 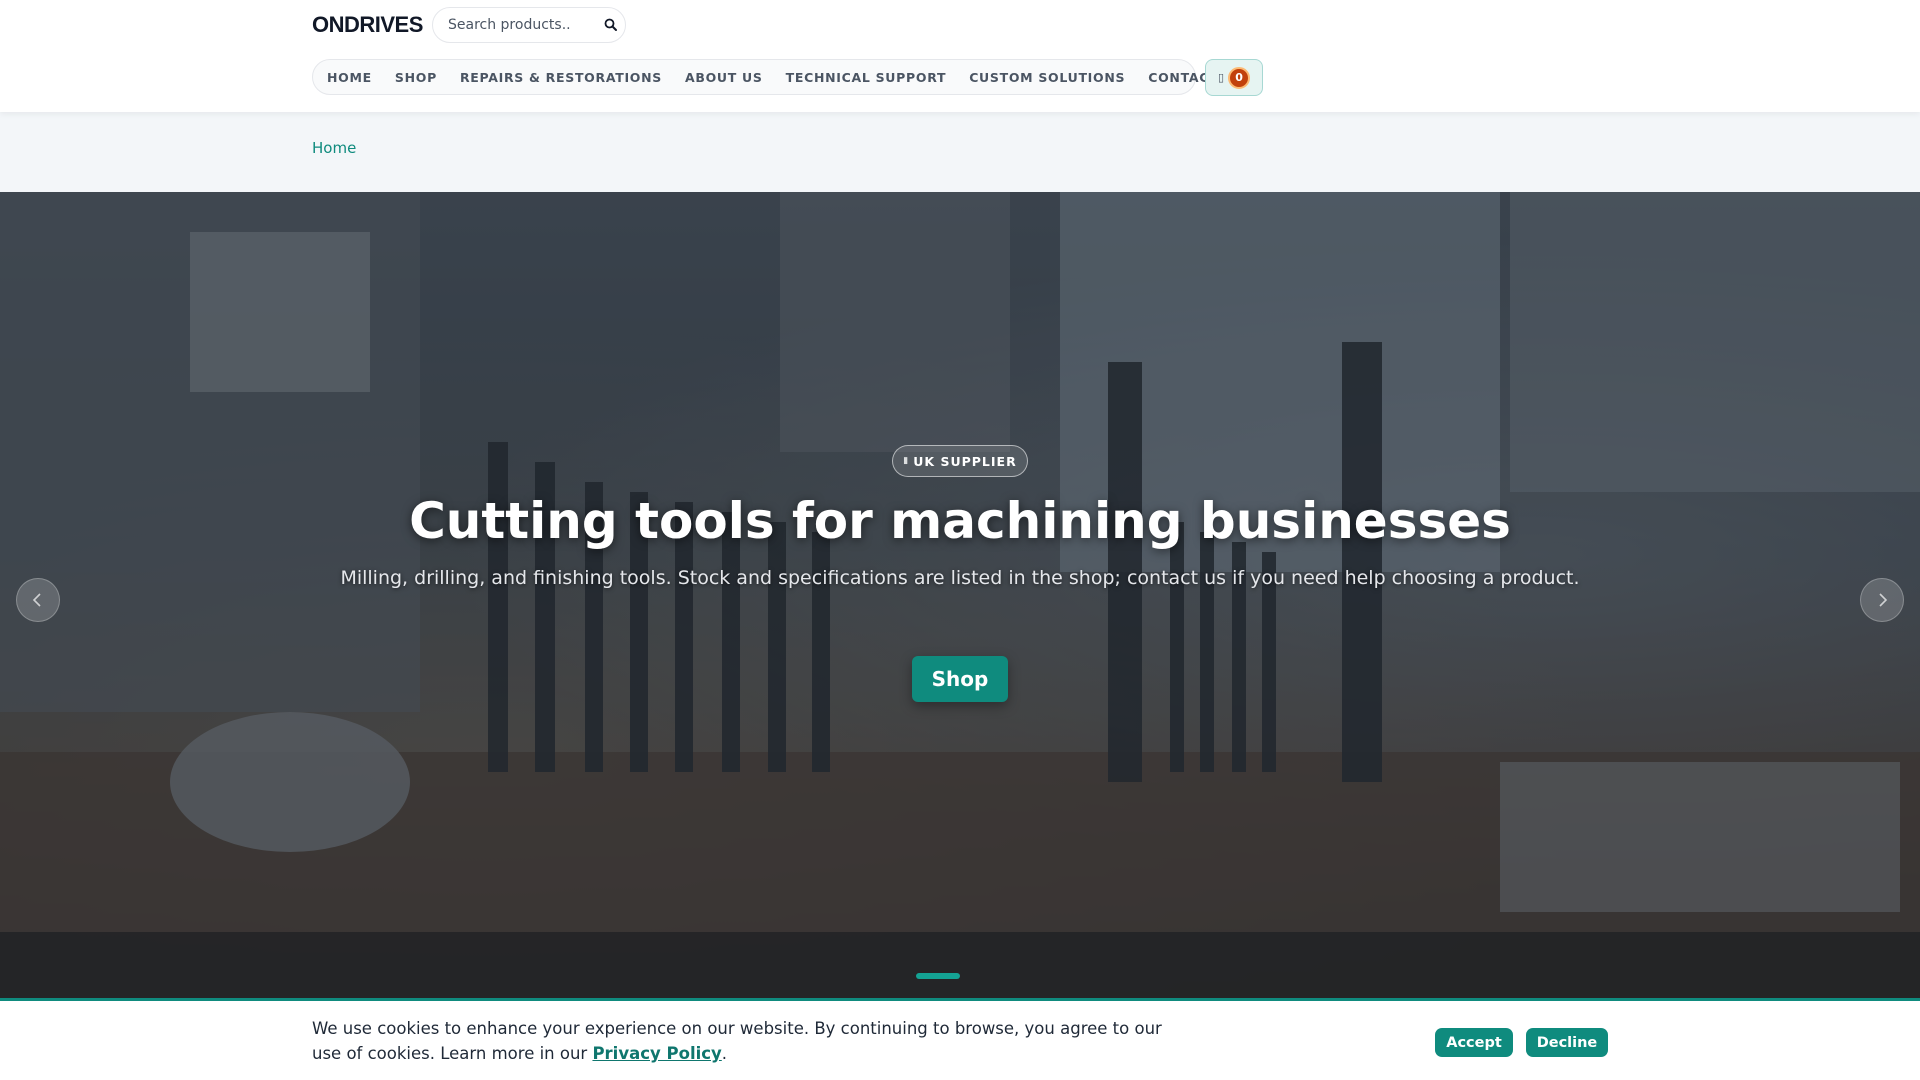 I want to click on flag-icon: ▮, so click(x=906, y=461).